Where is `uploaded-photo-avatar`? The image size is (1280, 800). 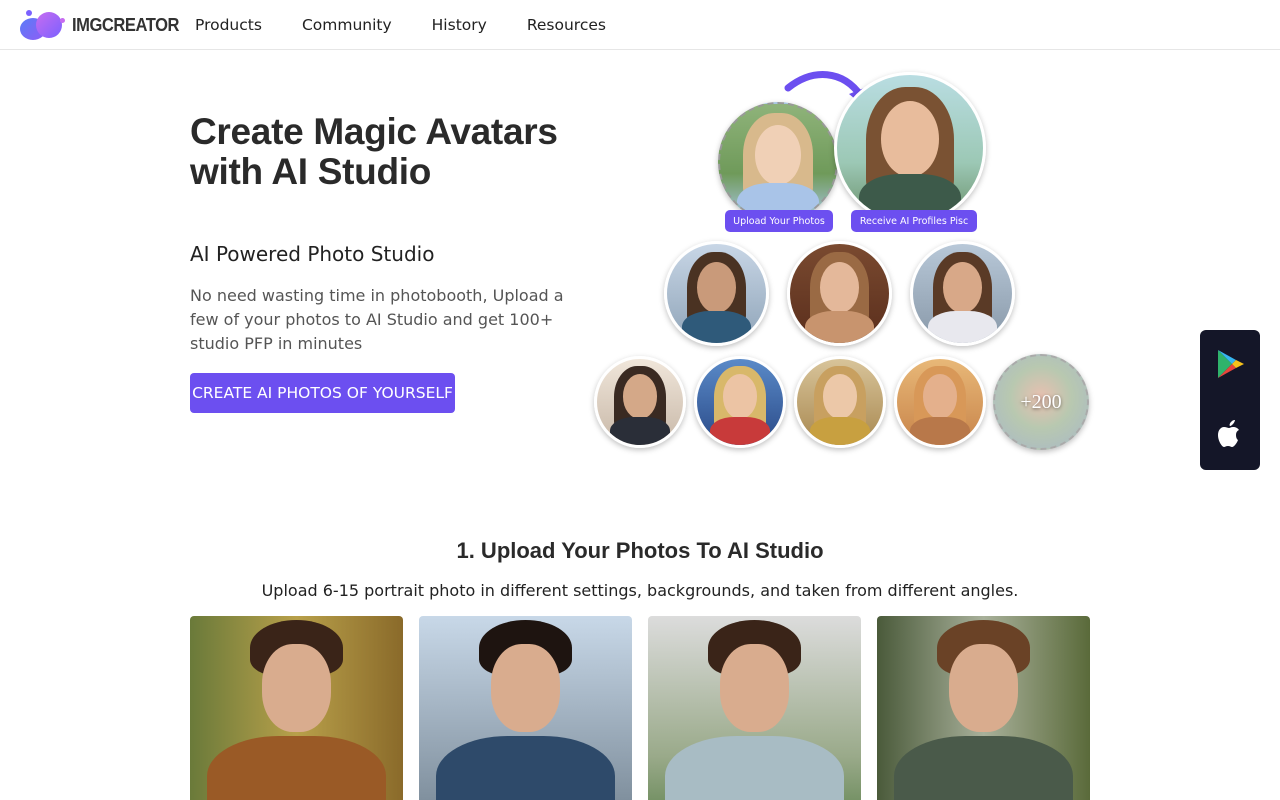 uploaded-photo-avatar is located at coordinates (778, 162).